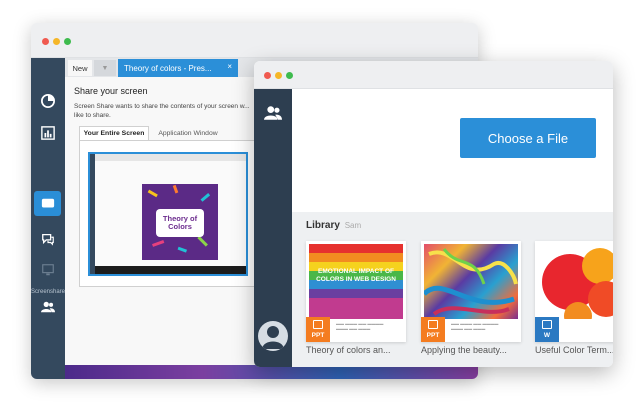  What do you see at coordinates (273, 365) in the screenshot?
I see `logout-icon` at bounding box center [273, 365].